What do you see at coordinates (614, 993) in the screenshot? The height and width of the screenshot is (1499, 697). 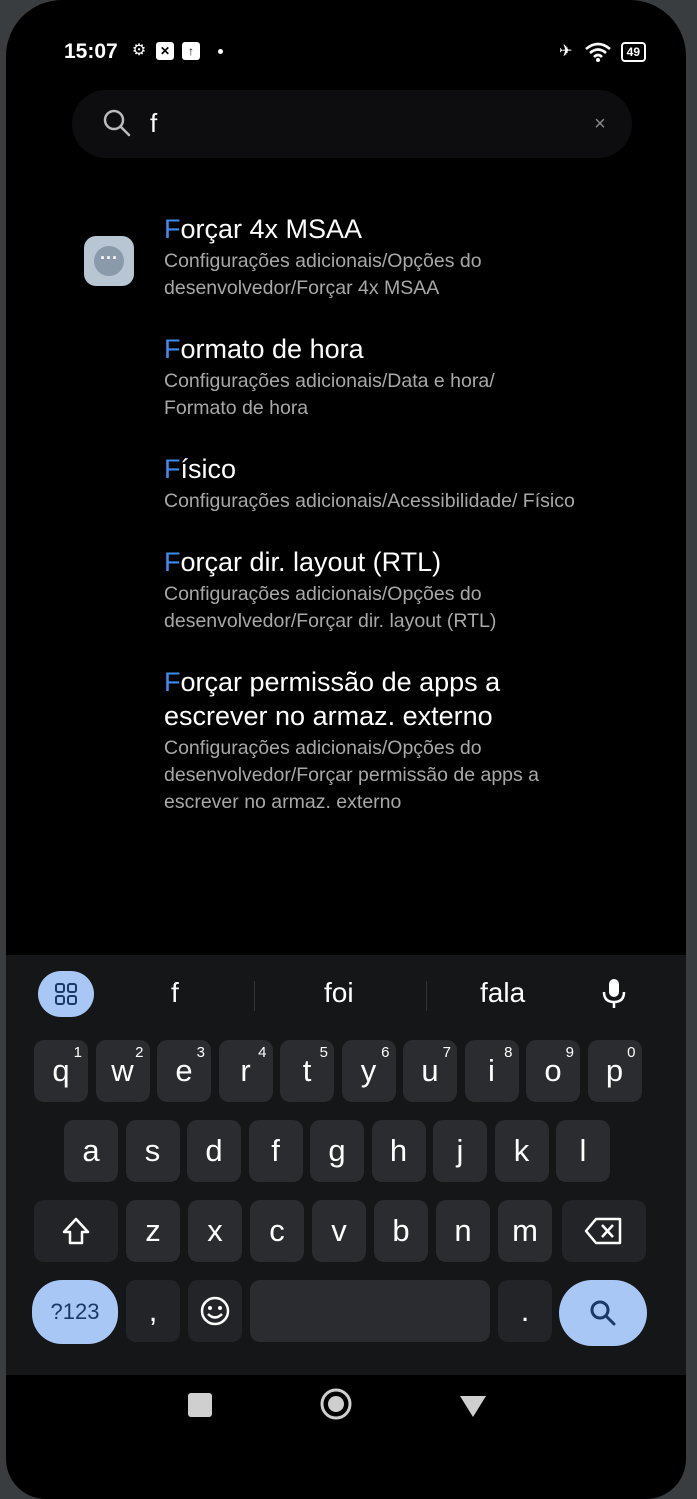 I see `microphone-icon` at bounding box center [614, 993].